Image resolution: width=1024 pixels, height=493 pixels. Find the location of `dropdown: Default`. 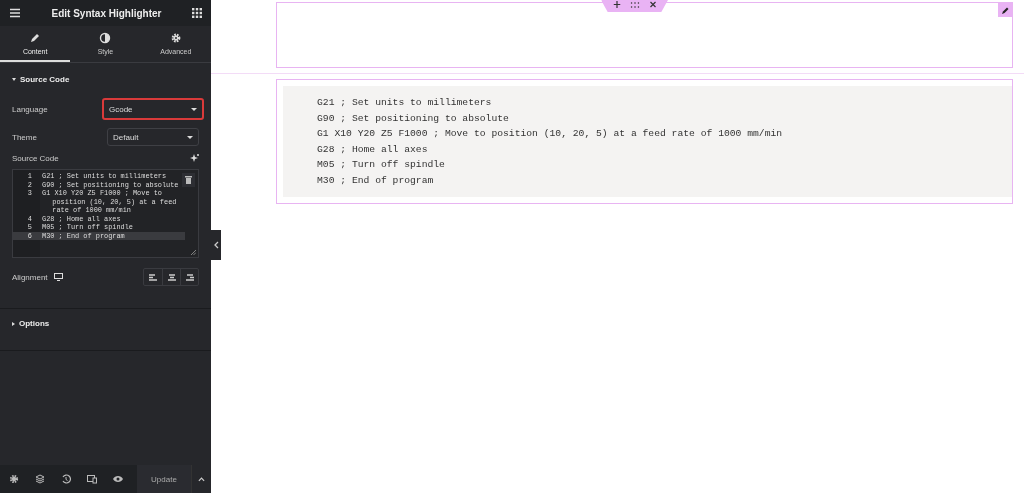

dropdown: Default is located at coordinates (153, 137).